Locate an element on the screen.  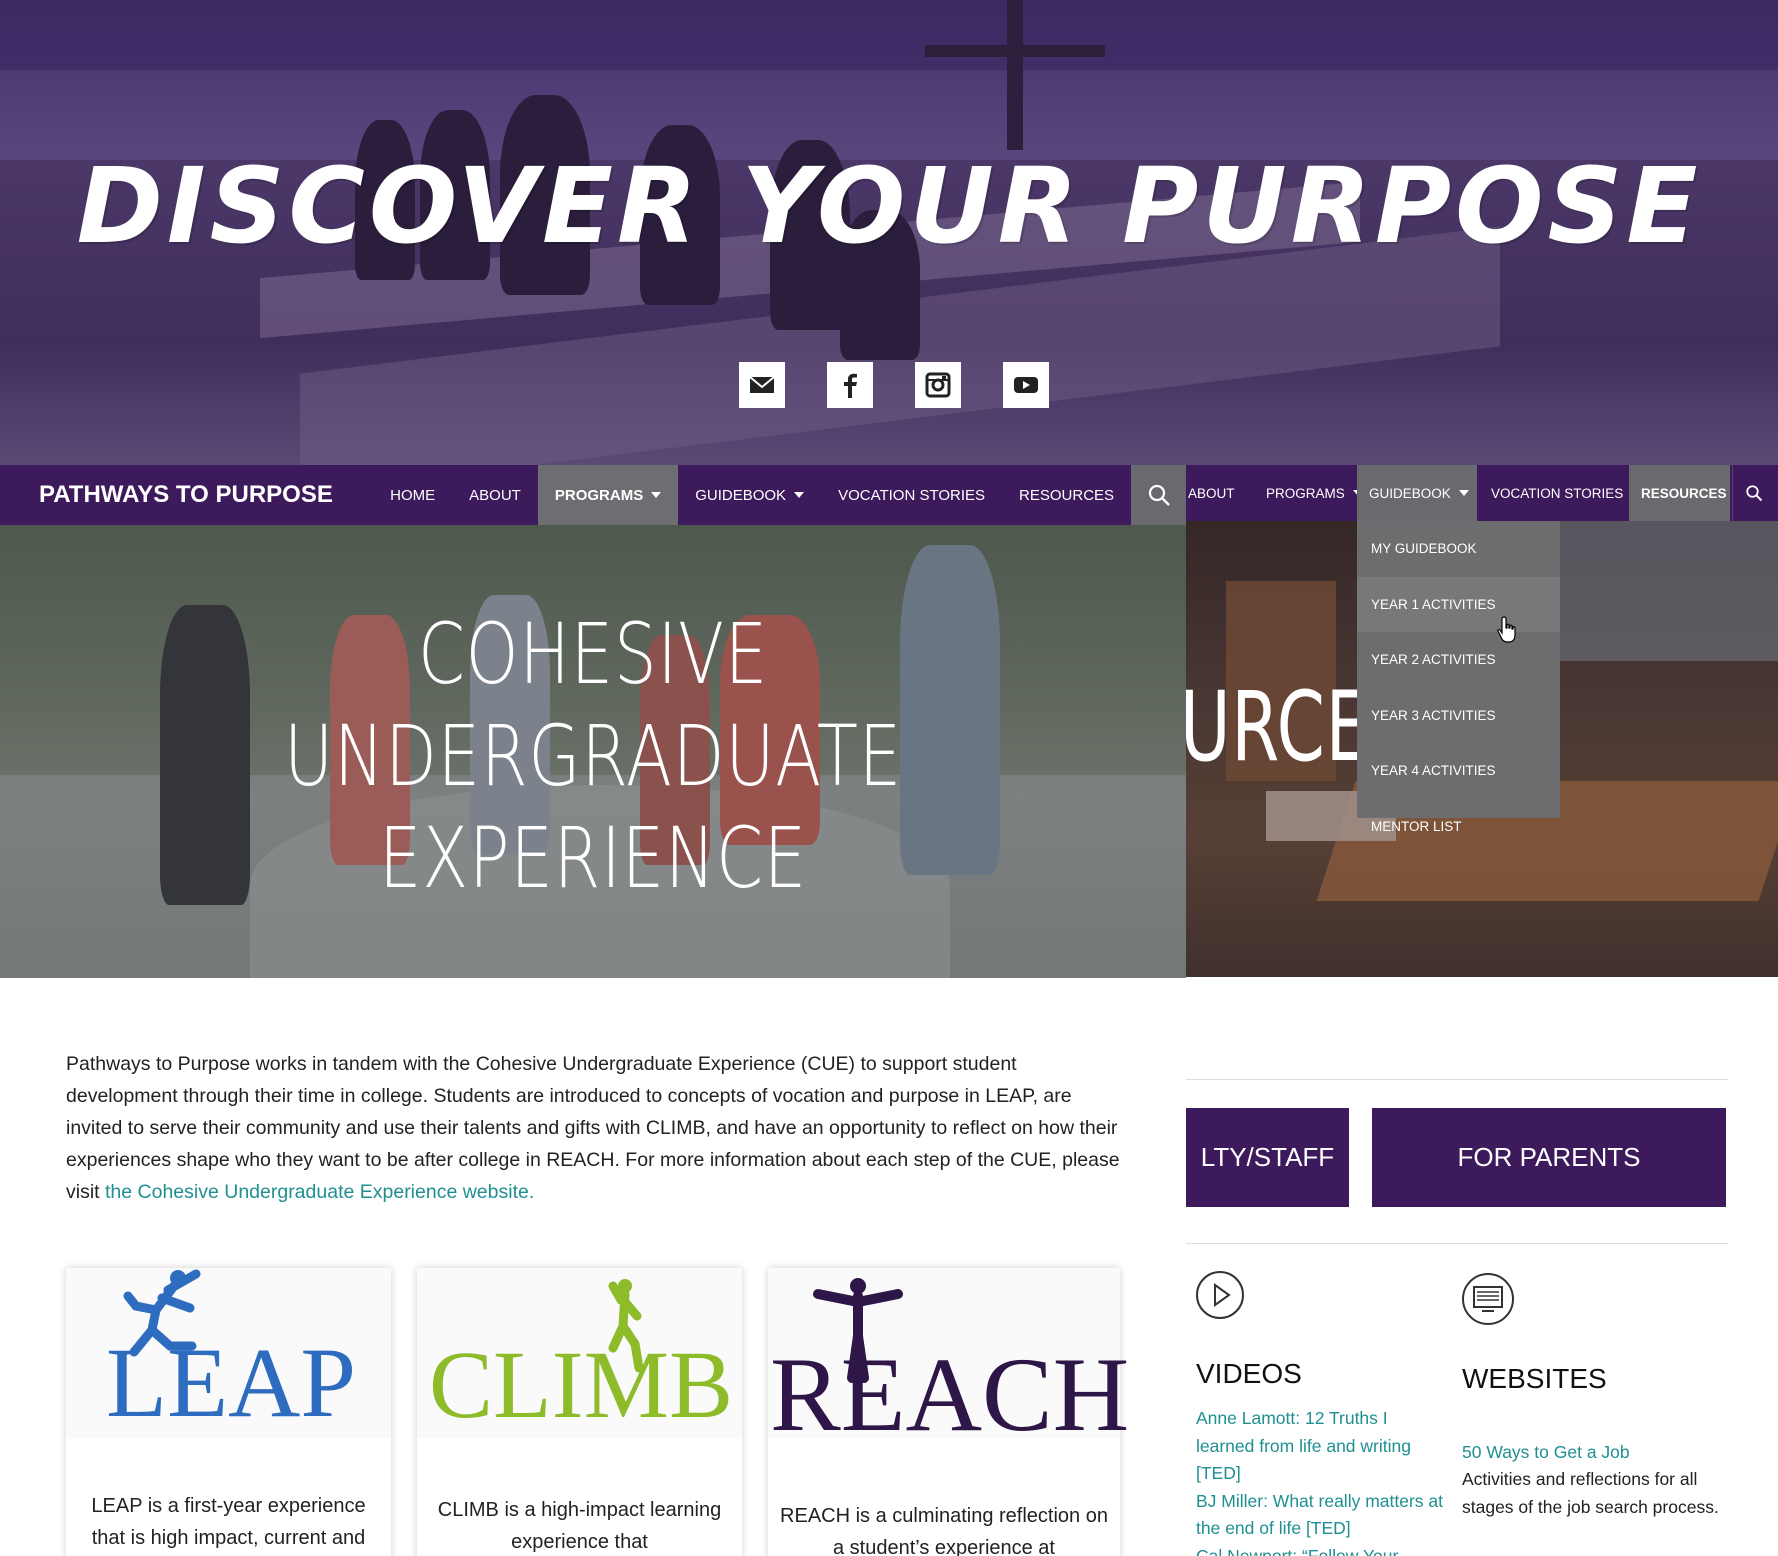
hero-cross-bar is located at coordinates (1015, 51).